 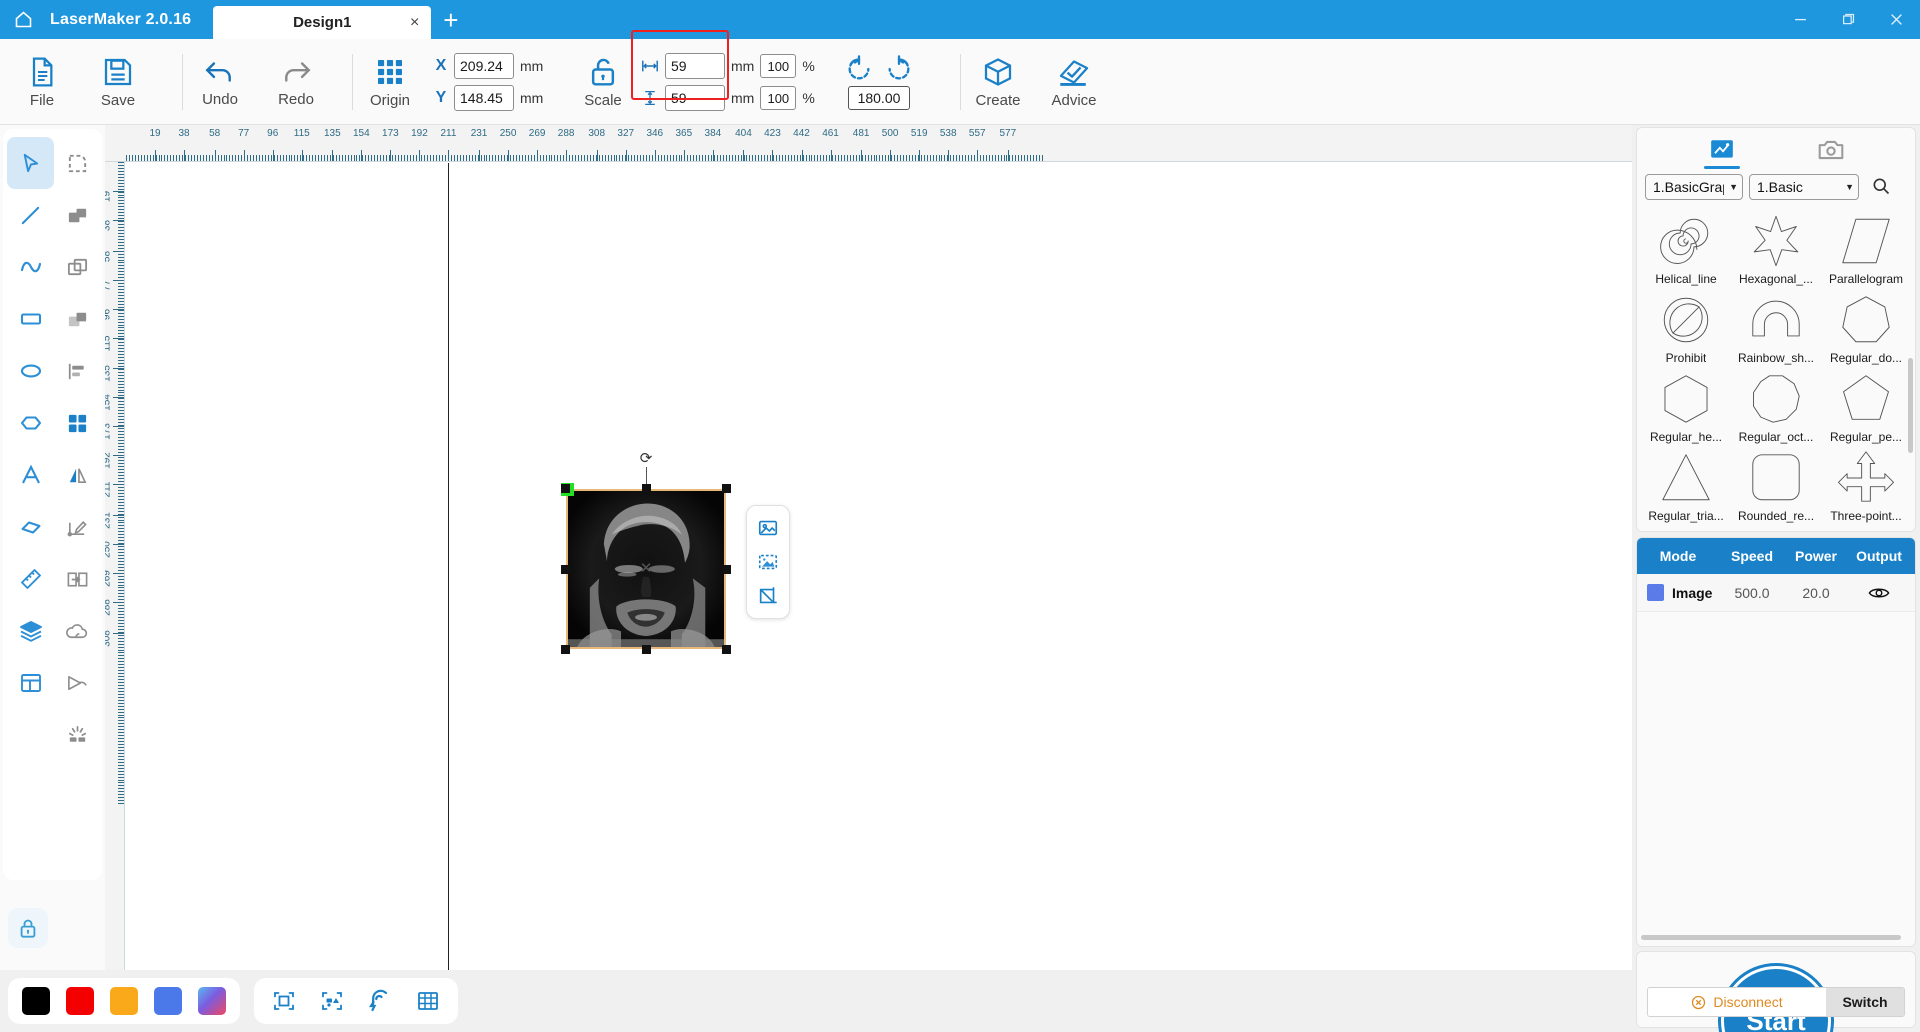 I want to click on selected-image-object: ⟳ ✕, so click(x=646, y=552).